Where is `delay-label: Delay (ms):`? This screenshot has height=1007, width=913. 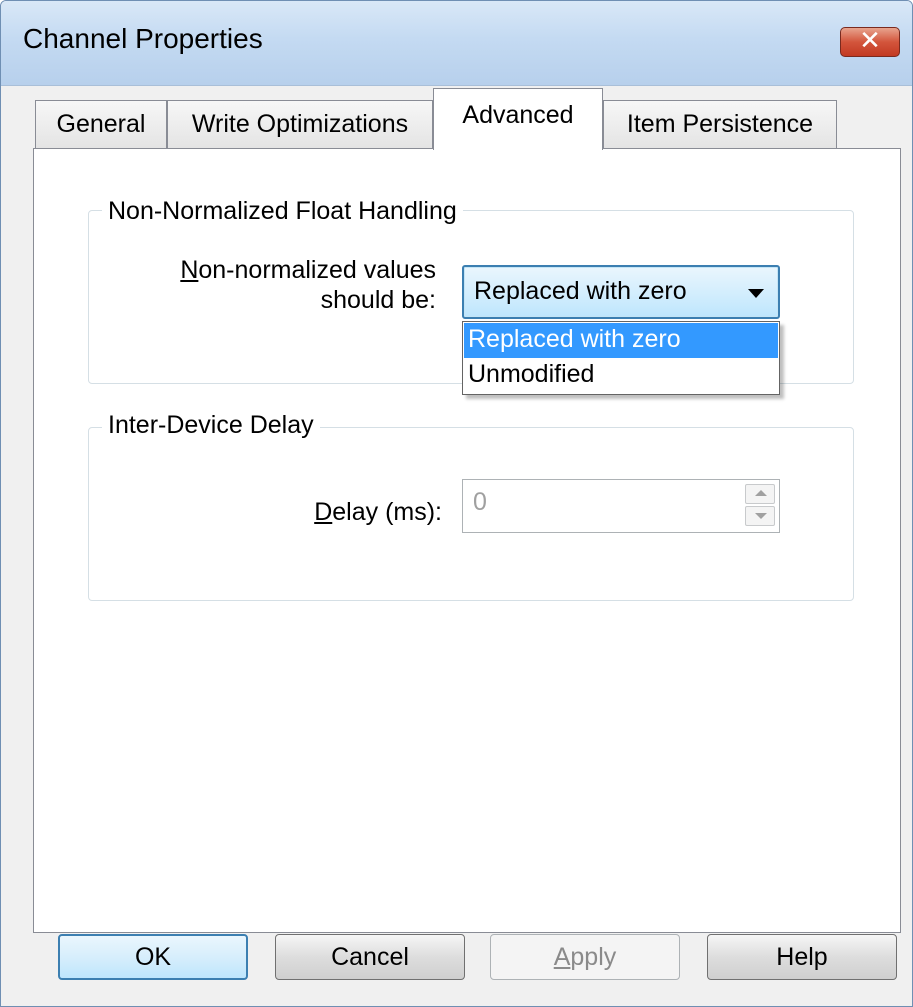 delay-label: Delay (ms): is located at coordinates (328, 512).